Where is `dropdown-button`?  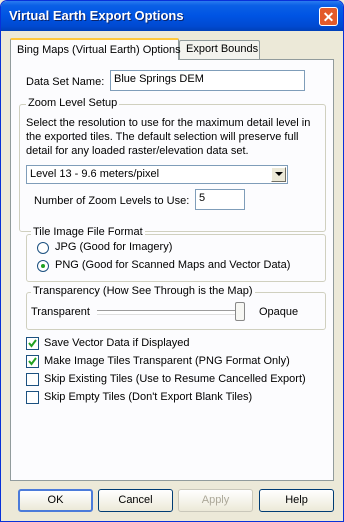
dropdown-button is located at coordinates (278, 174).